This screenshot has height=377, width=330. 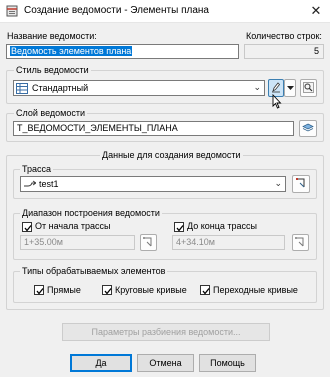 I want to click on from-station-field: 1+35.00м, so click(x=77, y=242).